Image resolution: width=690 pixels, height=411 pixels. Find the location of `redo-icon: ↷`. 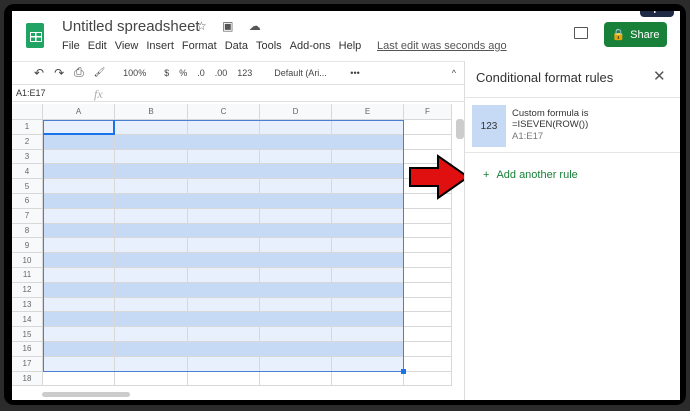

redo-icon: ↷ is located at coordinates (59, 73).